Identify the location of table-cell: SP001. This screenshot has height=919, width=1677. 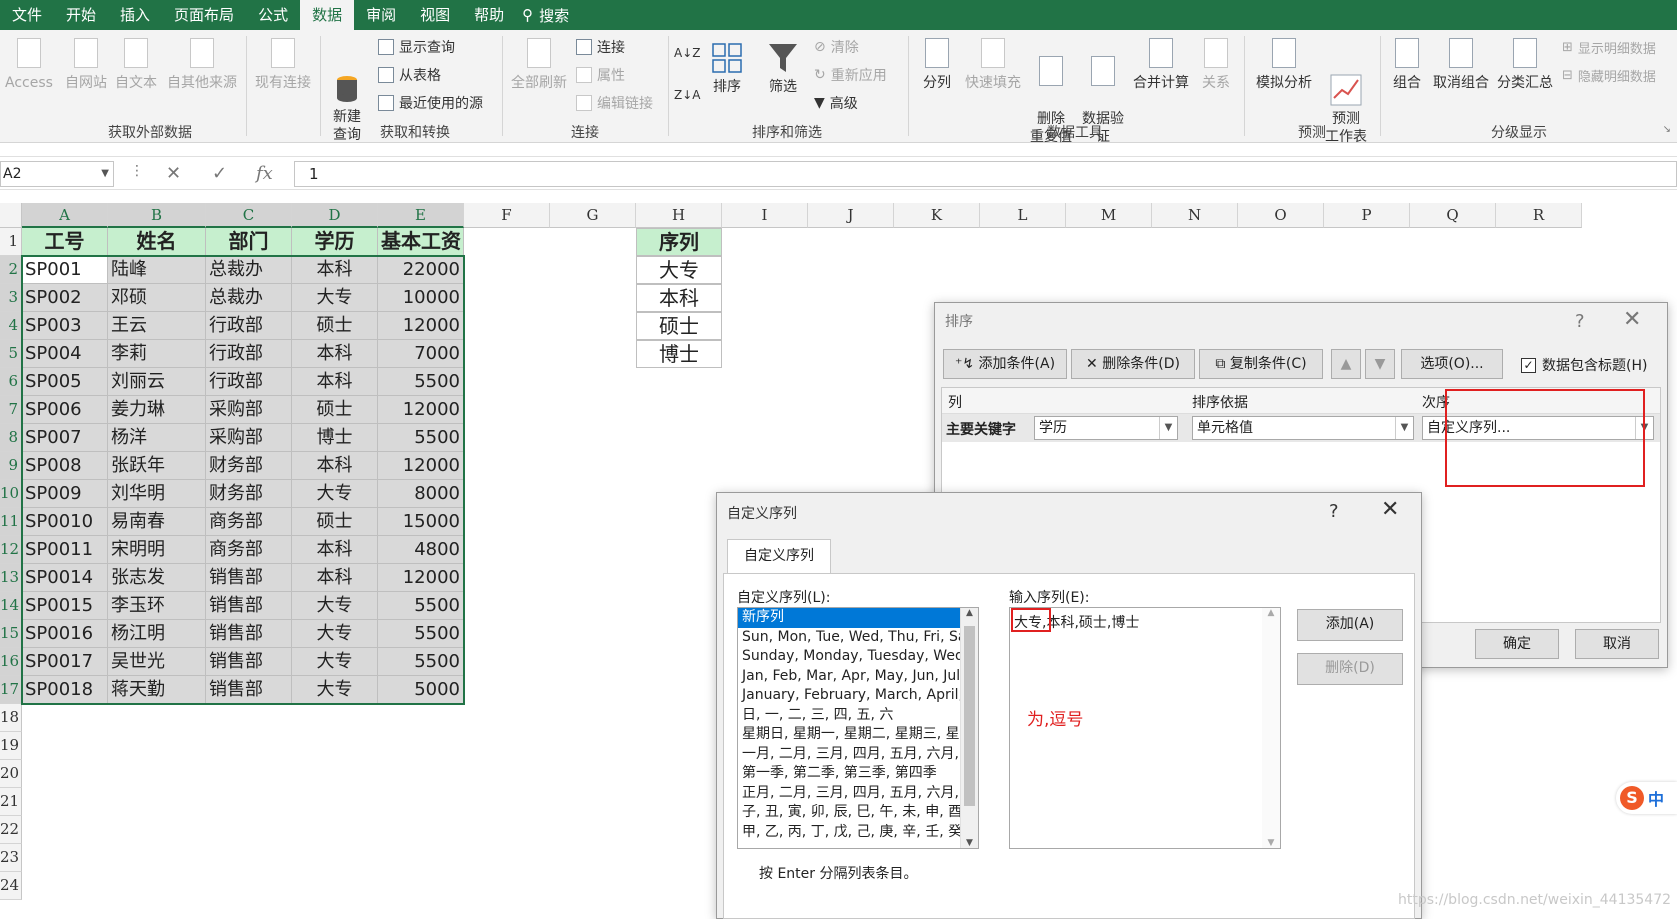
(65, 270).